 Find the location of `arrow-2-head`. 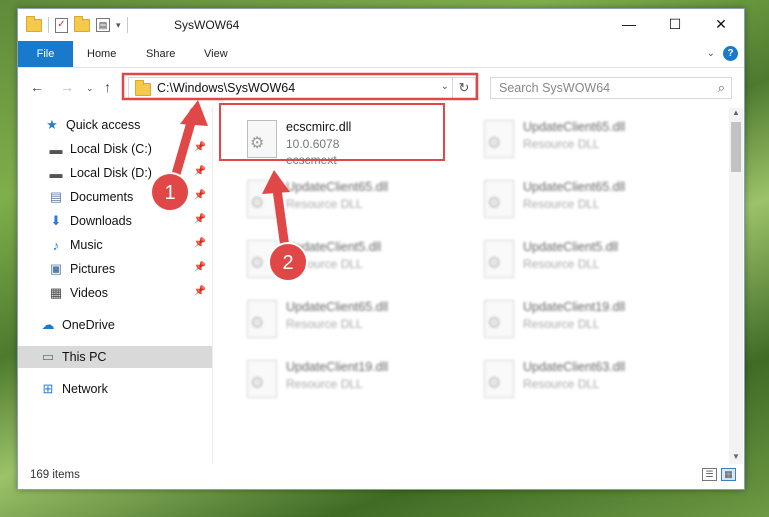

arrow-2-head is located at coordinates (276, 182).